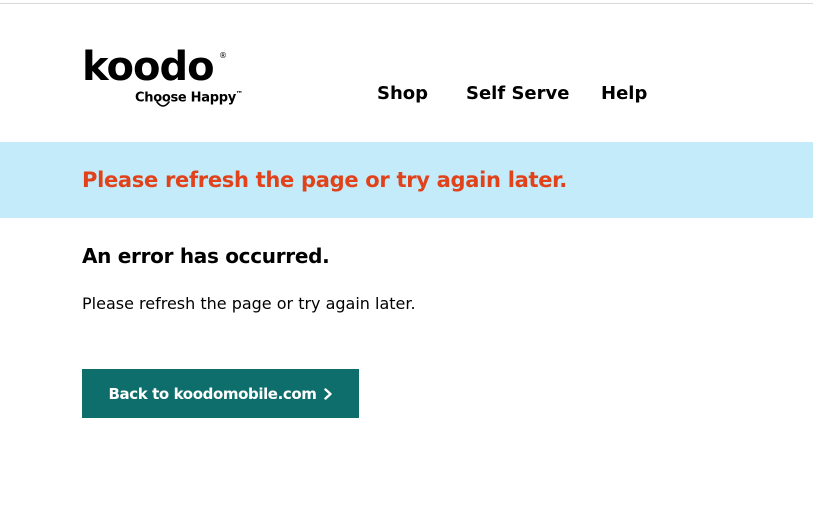  What do you see at coordinates (402, 94) in the screenshot?
I see `nav-item-shop: Shop` at bounding box center [402, 94].